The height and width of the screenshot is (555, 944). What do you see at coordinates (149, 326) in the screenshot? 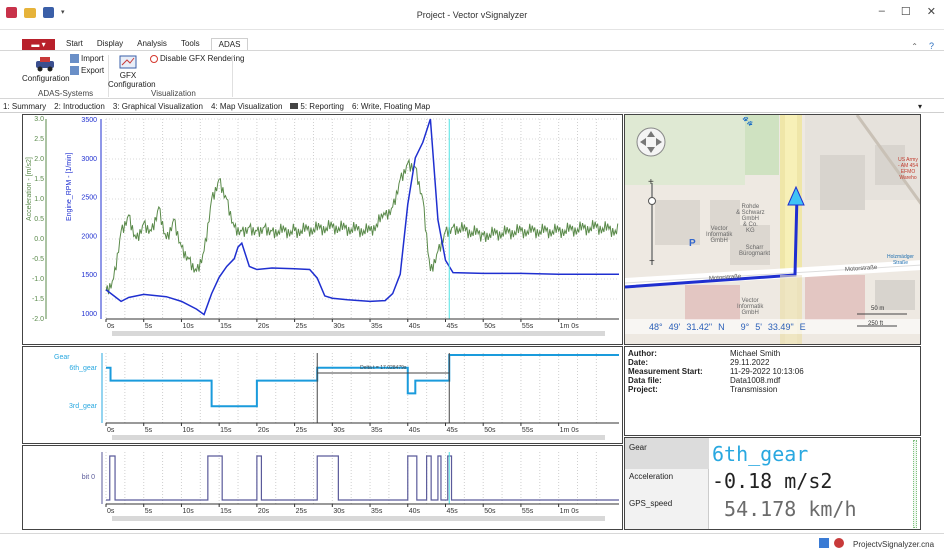
I see `time-tick-label: 5s` at bounding box center [149, 326].